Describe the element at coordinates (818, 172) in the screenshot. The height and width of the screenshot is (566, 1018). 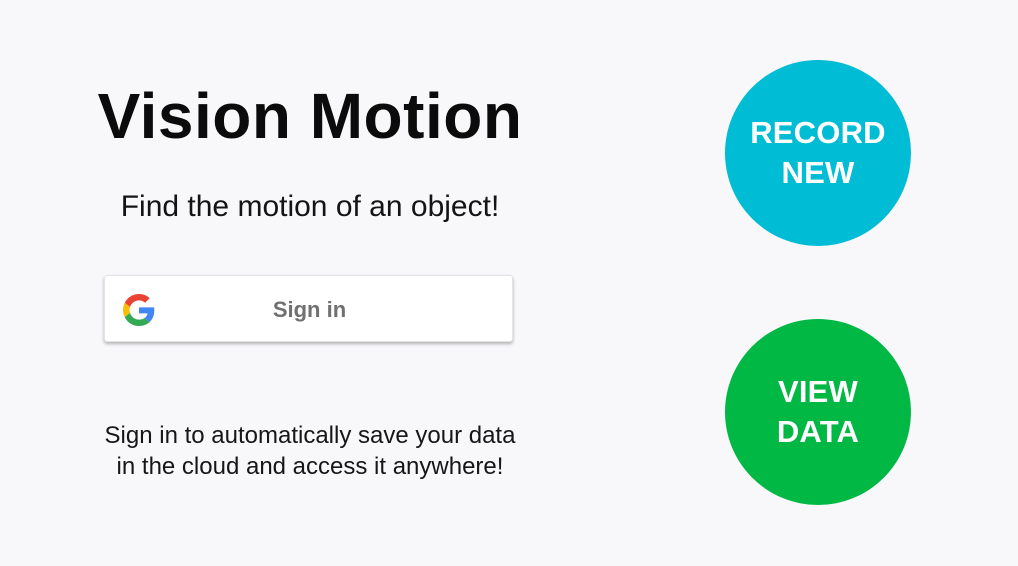
I see `record-new-label-line-2: NEW` at that location.